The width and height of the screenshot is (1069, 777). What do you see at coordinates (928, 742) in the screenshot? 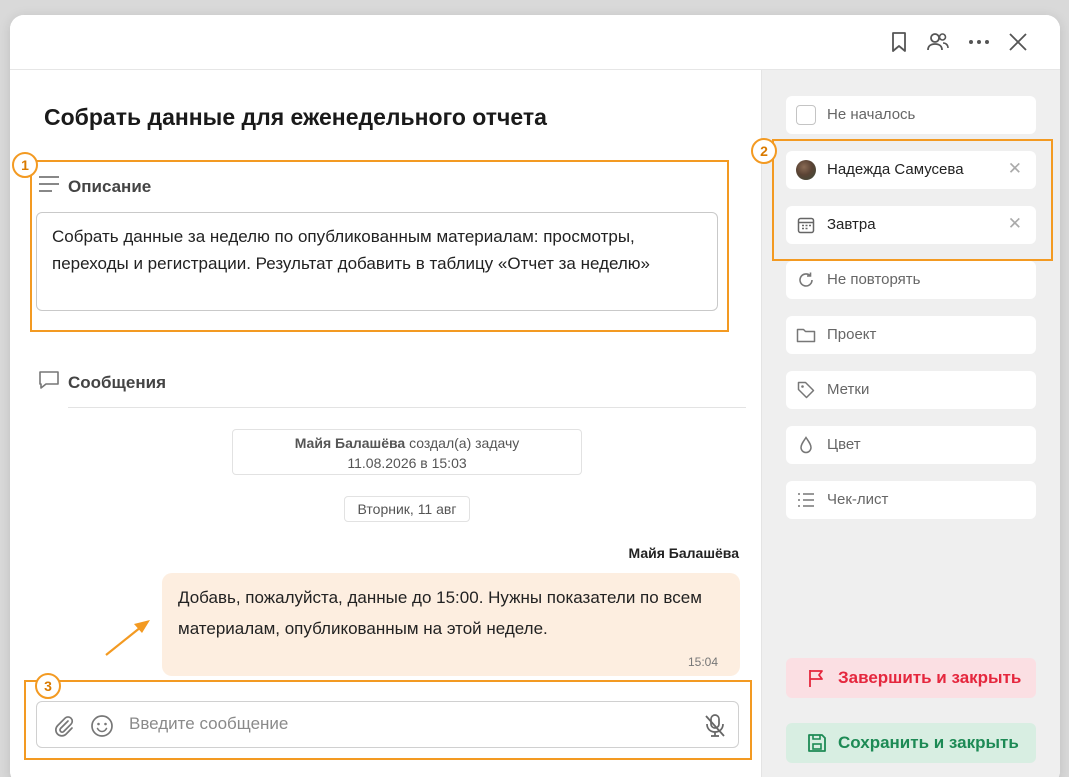
I see `save-and-close-label: Сохранить и закрыть` at bounding box center [928, 742].